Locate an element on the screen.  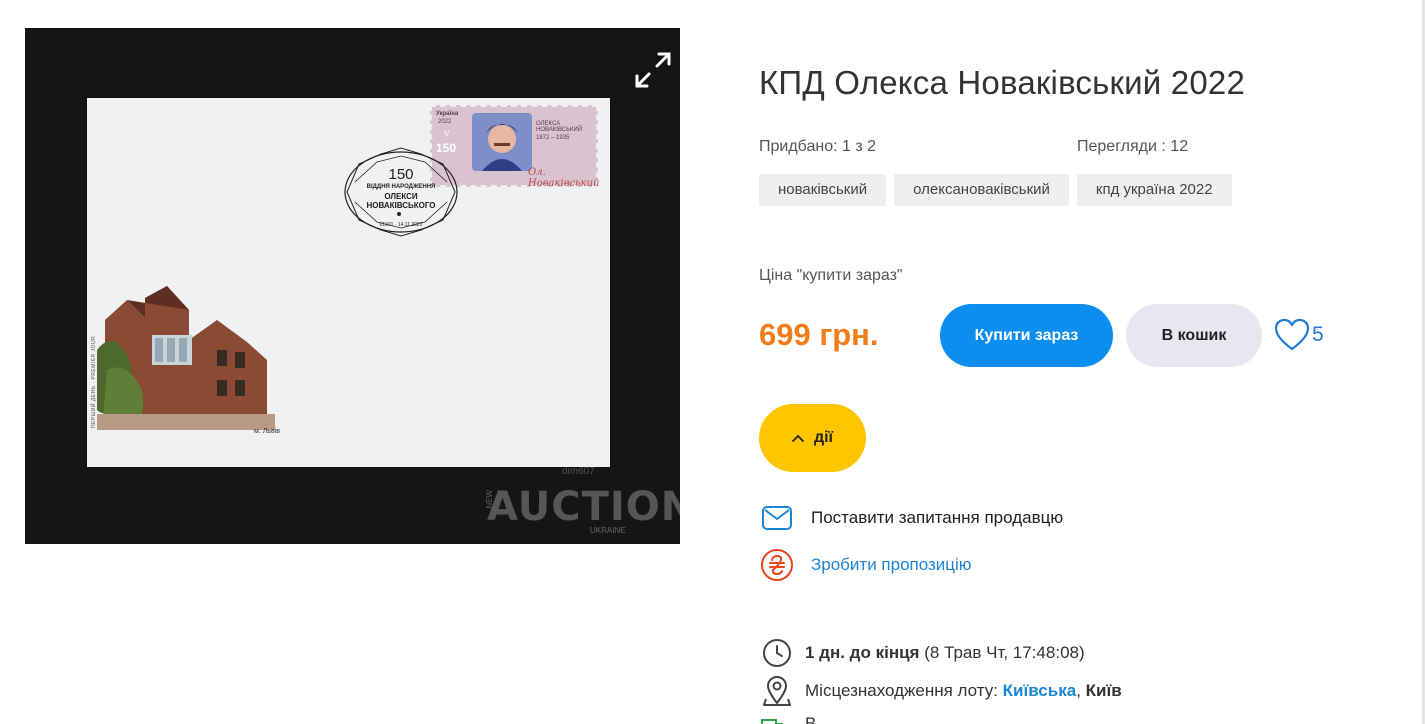
time-left-row: 1 дн. до кінця (8 Трав Чт, 17:48:08) is located at coordinates (922, 653).